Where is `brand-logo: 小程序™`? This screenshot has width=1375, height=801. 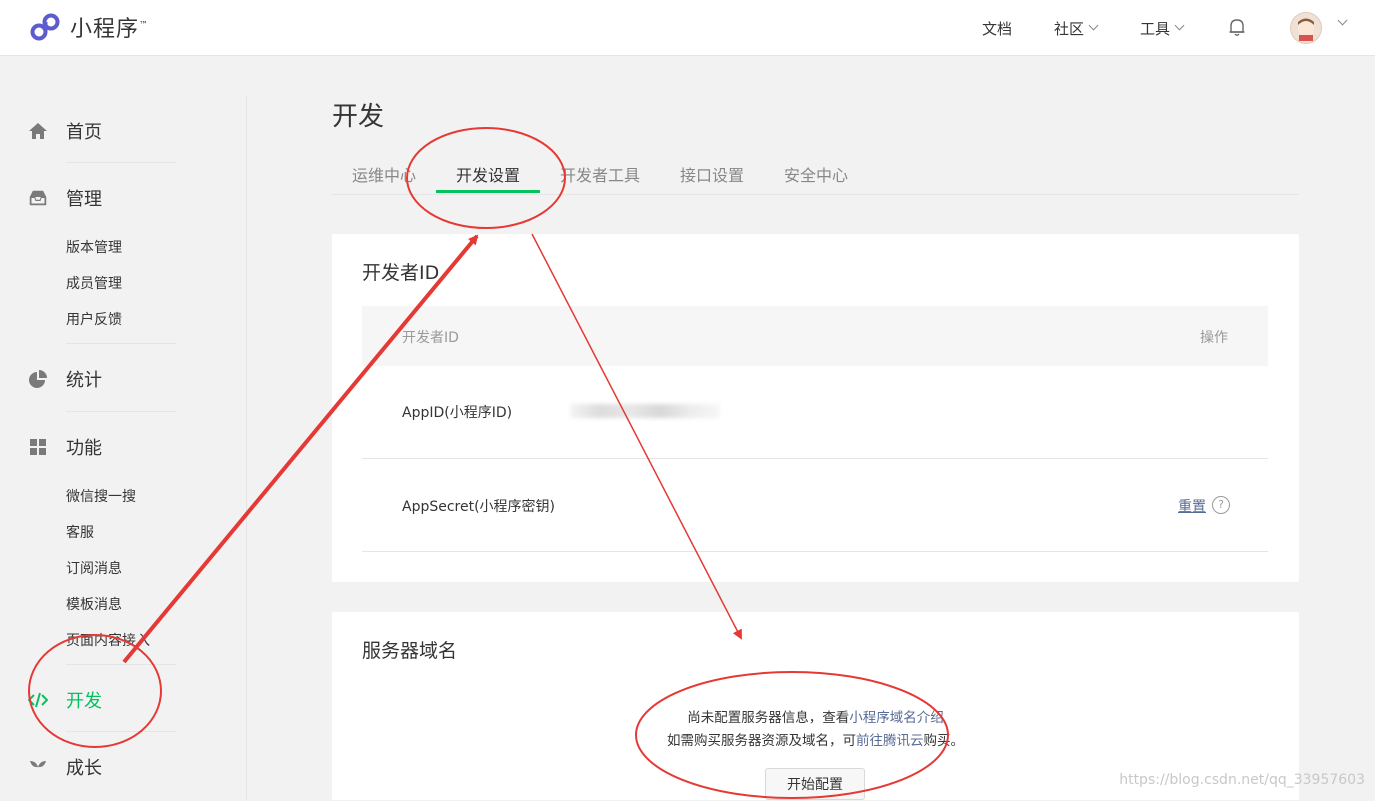 brand-logo: 小程序™ is located at coordinates (88, 27).